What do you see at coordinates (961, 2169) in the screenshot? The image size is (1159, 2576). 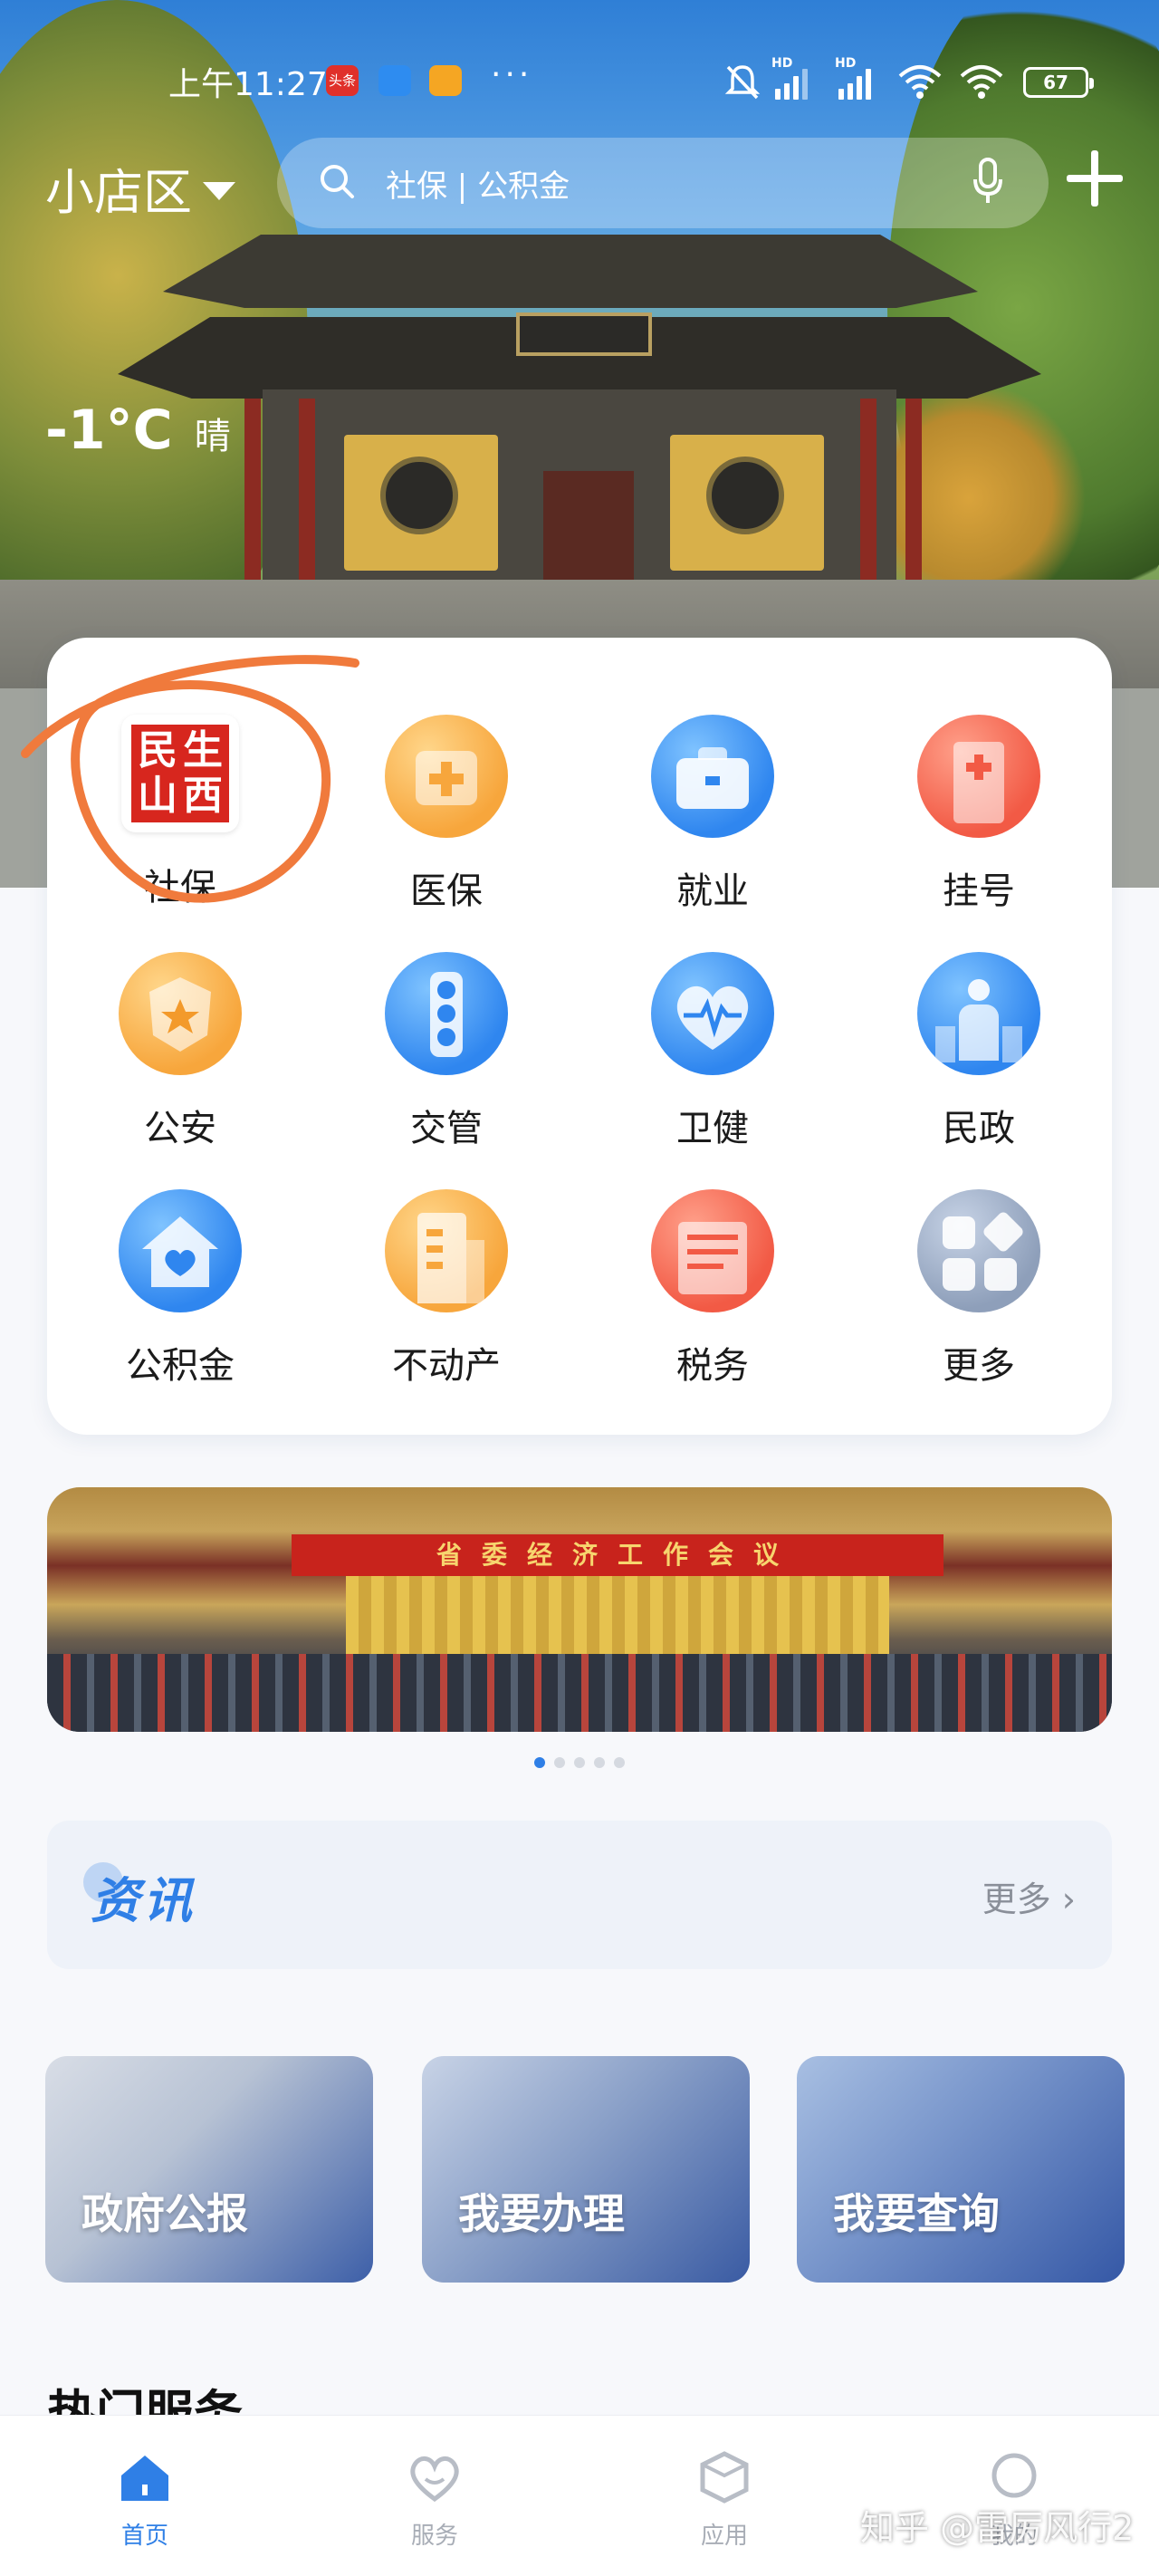 I see `tile-query: 我要查询` at bounding box center [961, 2169].